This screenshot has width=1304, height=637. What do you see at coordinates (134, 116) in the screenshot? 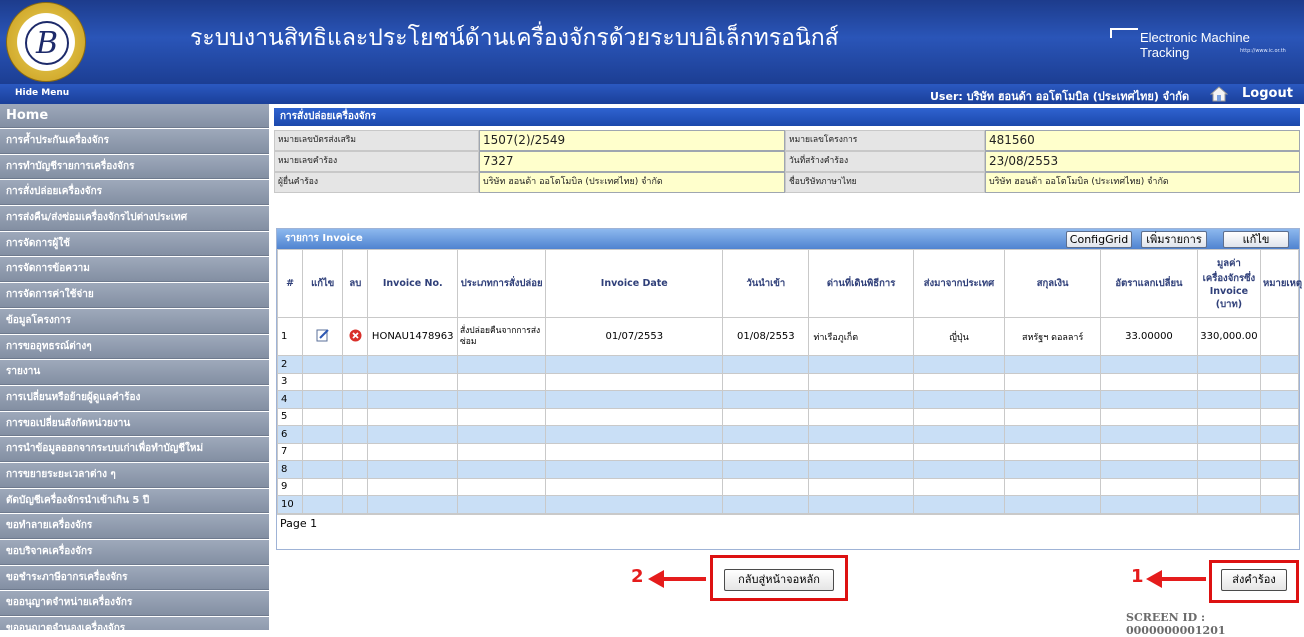
I see `sidebar-item-home: Home` at bounding box center [134, 116].